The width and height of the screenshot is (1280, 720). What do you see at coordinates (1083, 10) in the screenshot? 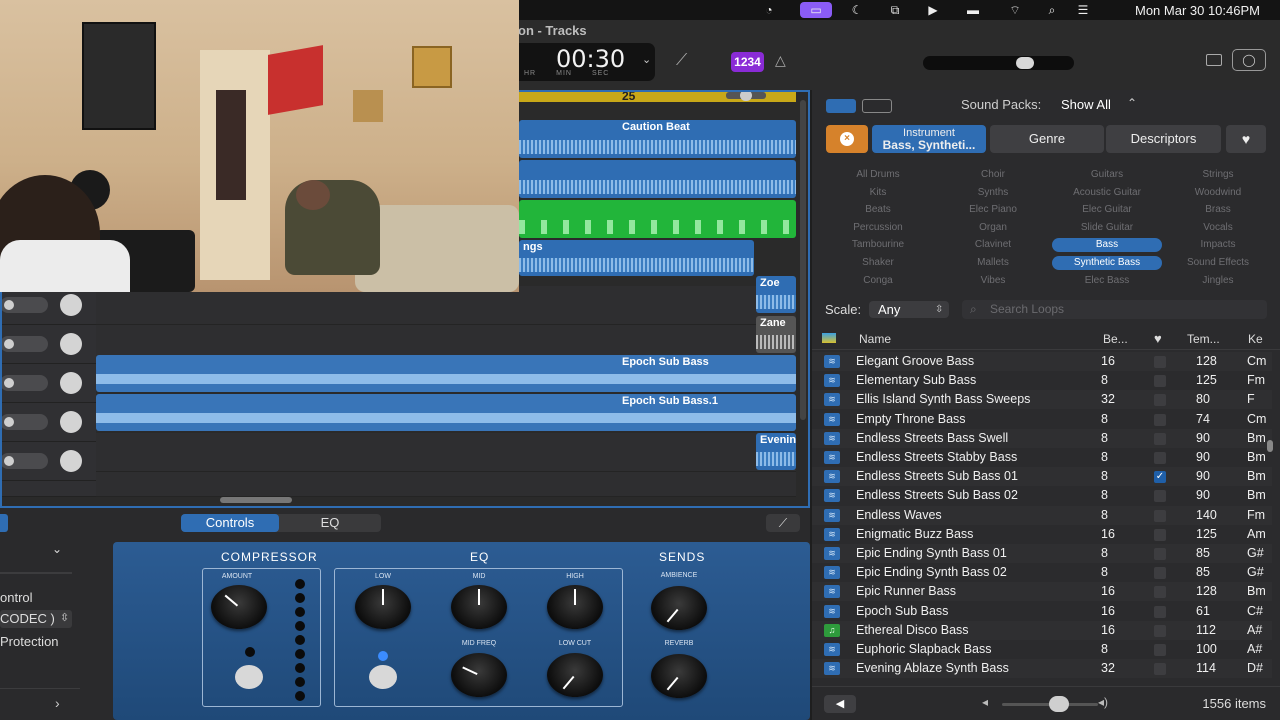
I see `control-center-icon: ☰` at bounding box center [1083, 10].